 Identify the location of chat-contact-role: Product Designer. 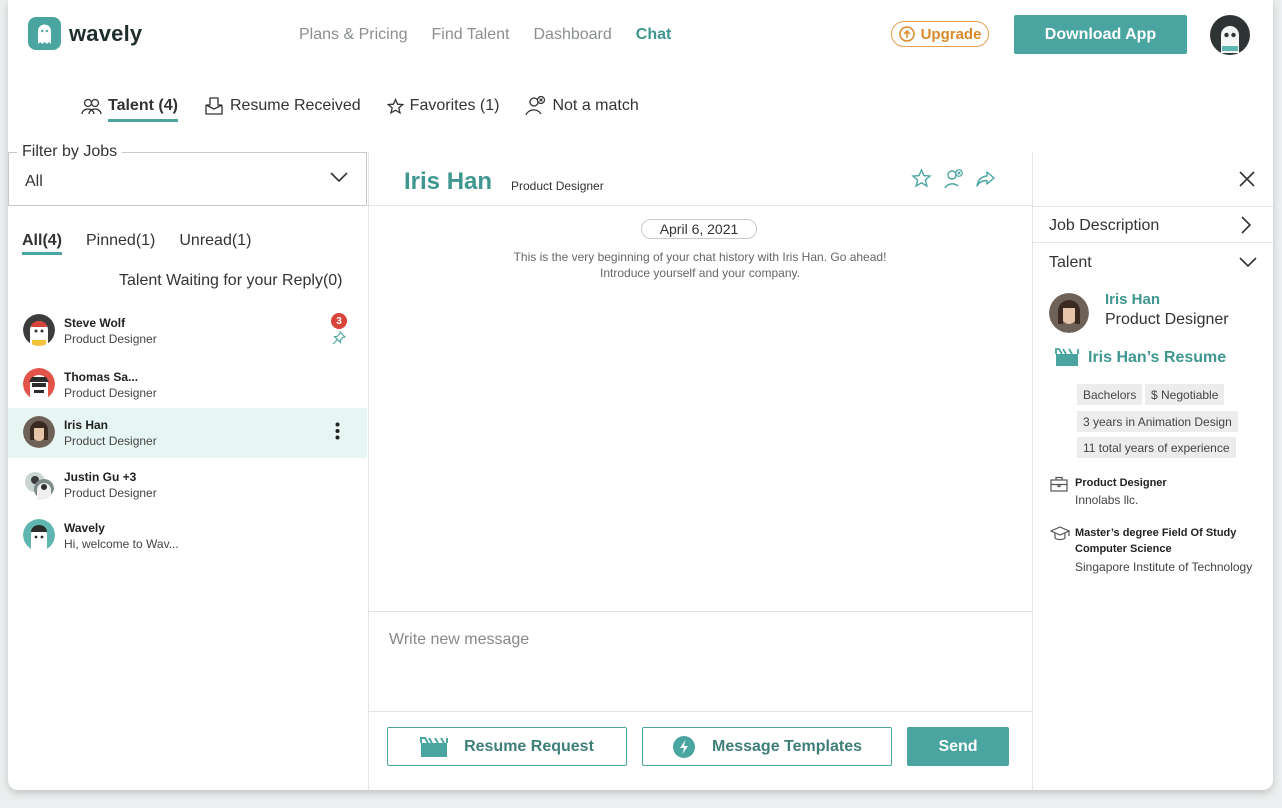
(557, 186).